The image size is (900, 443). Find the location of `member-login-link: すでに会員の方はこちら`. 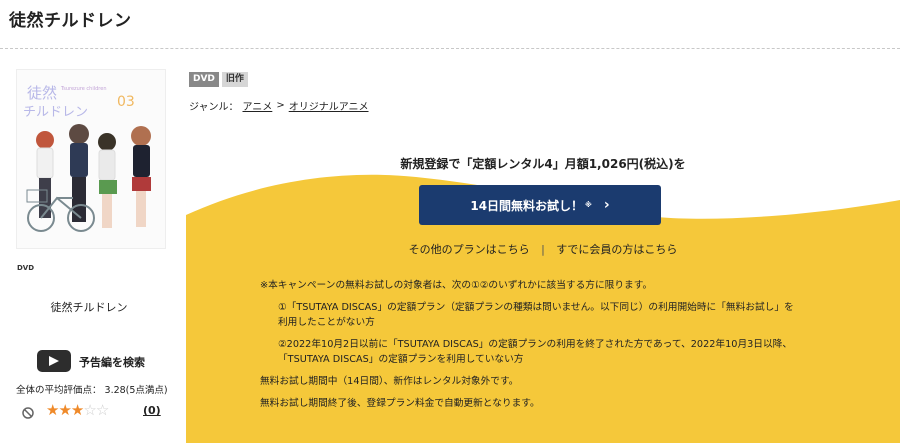

member-login-link: すでに会員の方はこちら is located at coordinates (616, 249).